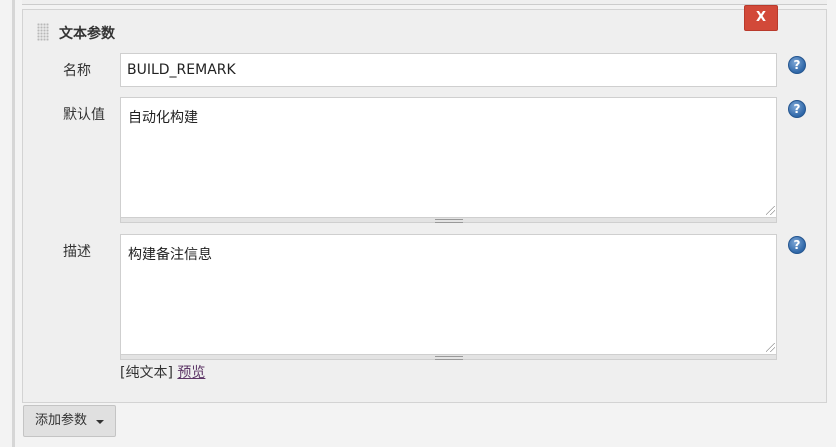 This screenshot has height=447, width=836. I want to click on add-parameter-button: 添加参数, so click(69, 421).